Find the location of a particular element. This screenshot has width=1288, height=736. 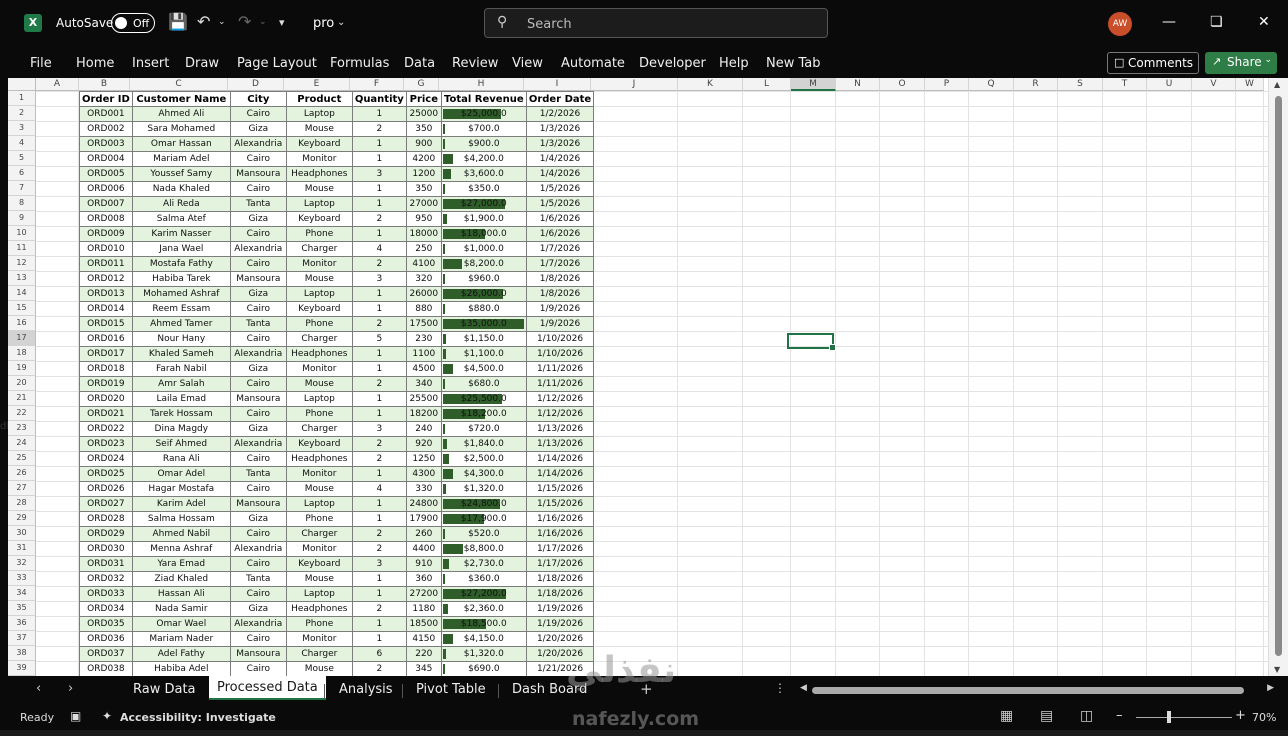

cell-price: 1180 is located at coordinates (423, 609).